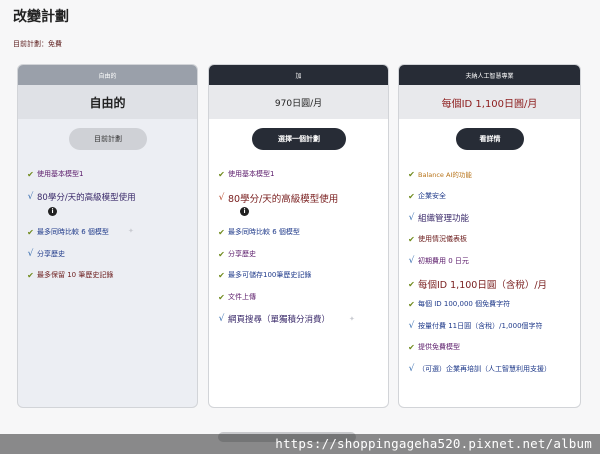  Describe the element at coordinates (459, 304) in the screenshot. I see `feature-item: ✔ 每個 ID 100,000 個免費字符` at that location.